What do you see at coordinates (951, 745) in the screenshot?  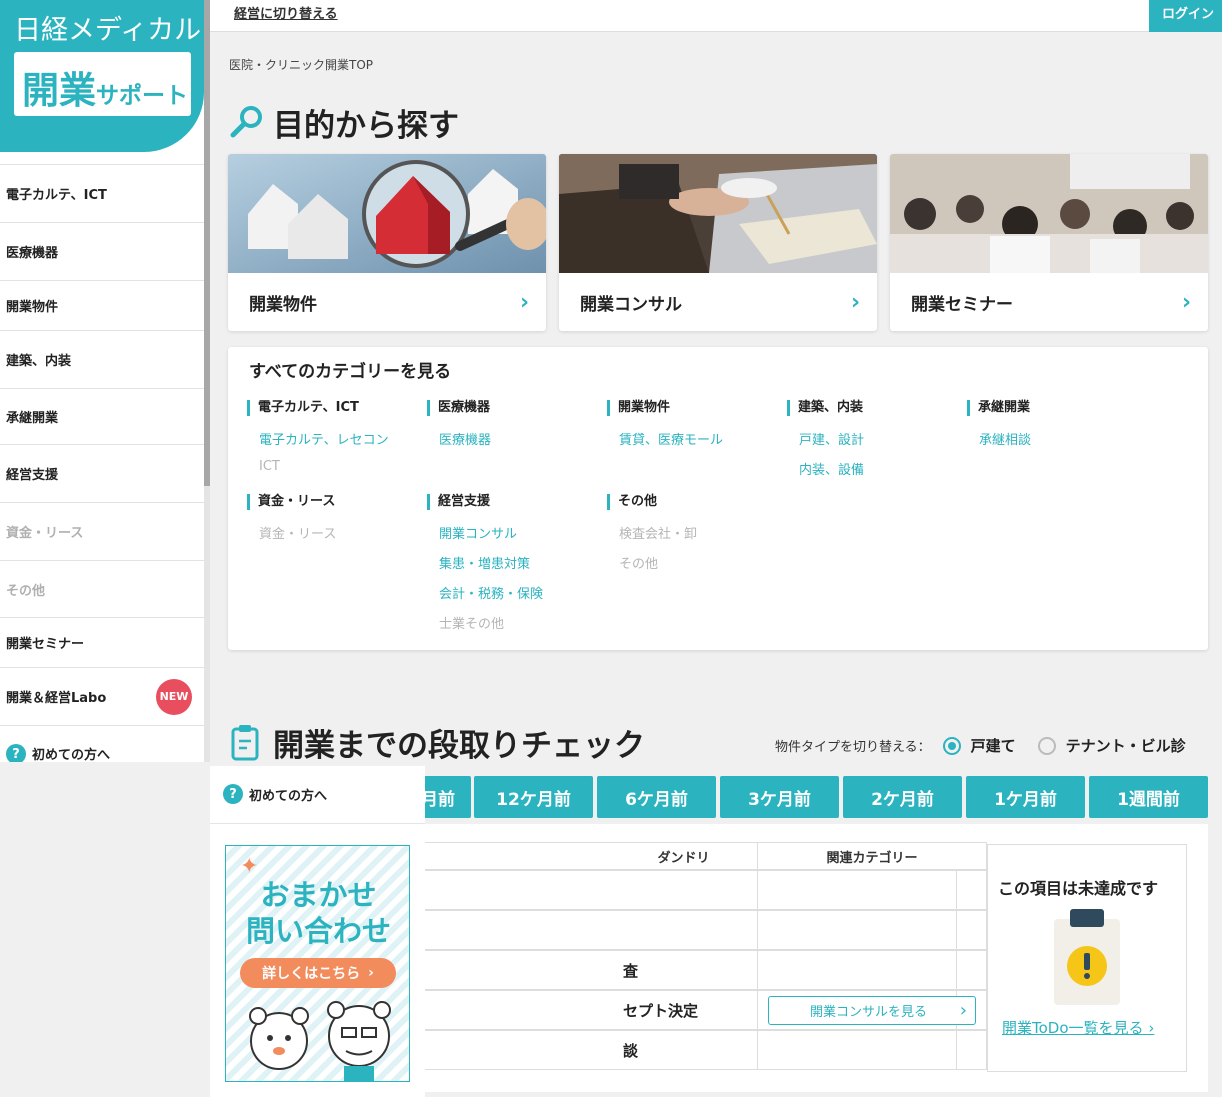 I see `radio-detached` at bounding box center [951, 745].